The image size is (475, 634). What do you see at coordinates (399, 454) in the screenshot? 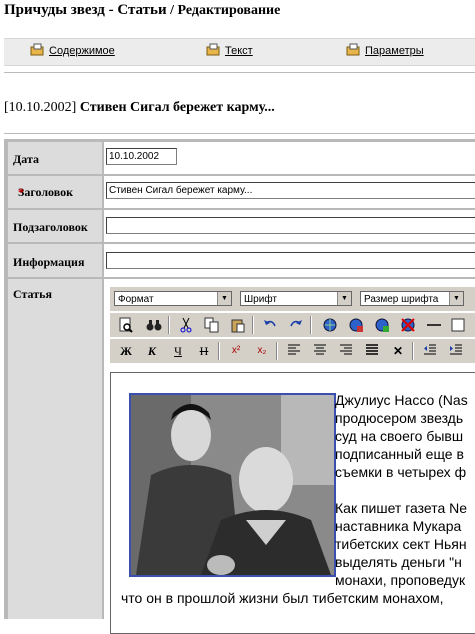
I see `paragraph-line: подписанный еще в` at bounding box center [399, 454].